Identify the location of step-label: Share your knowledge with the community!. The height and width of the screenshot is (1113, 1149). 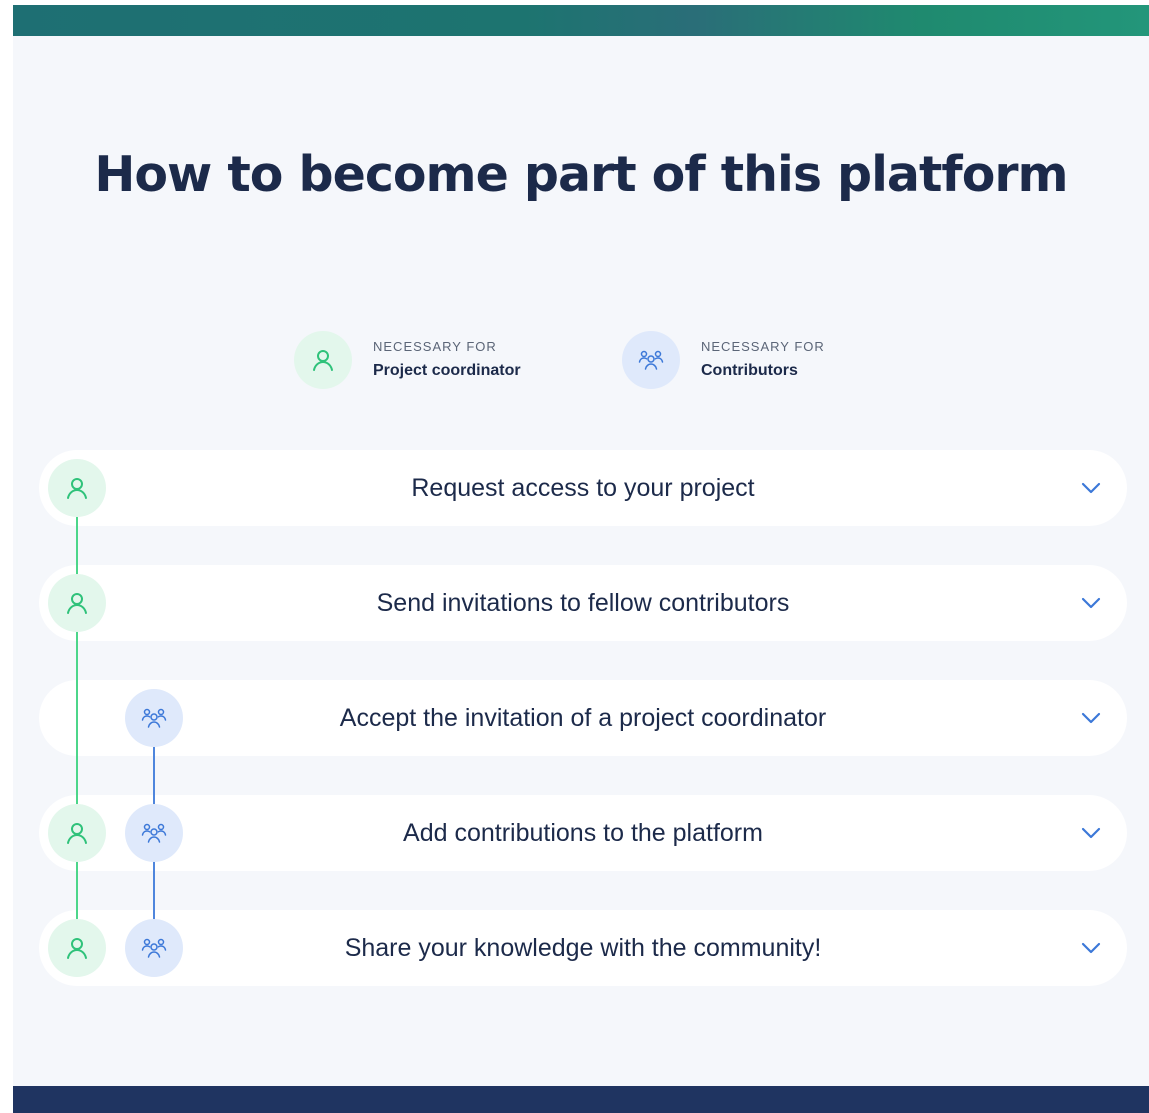
(583, 947).